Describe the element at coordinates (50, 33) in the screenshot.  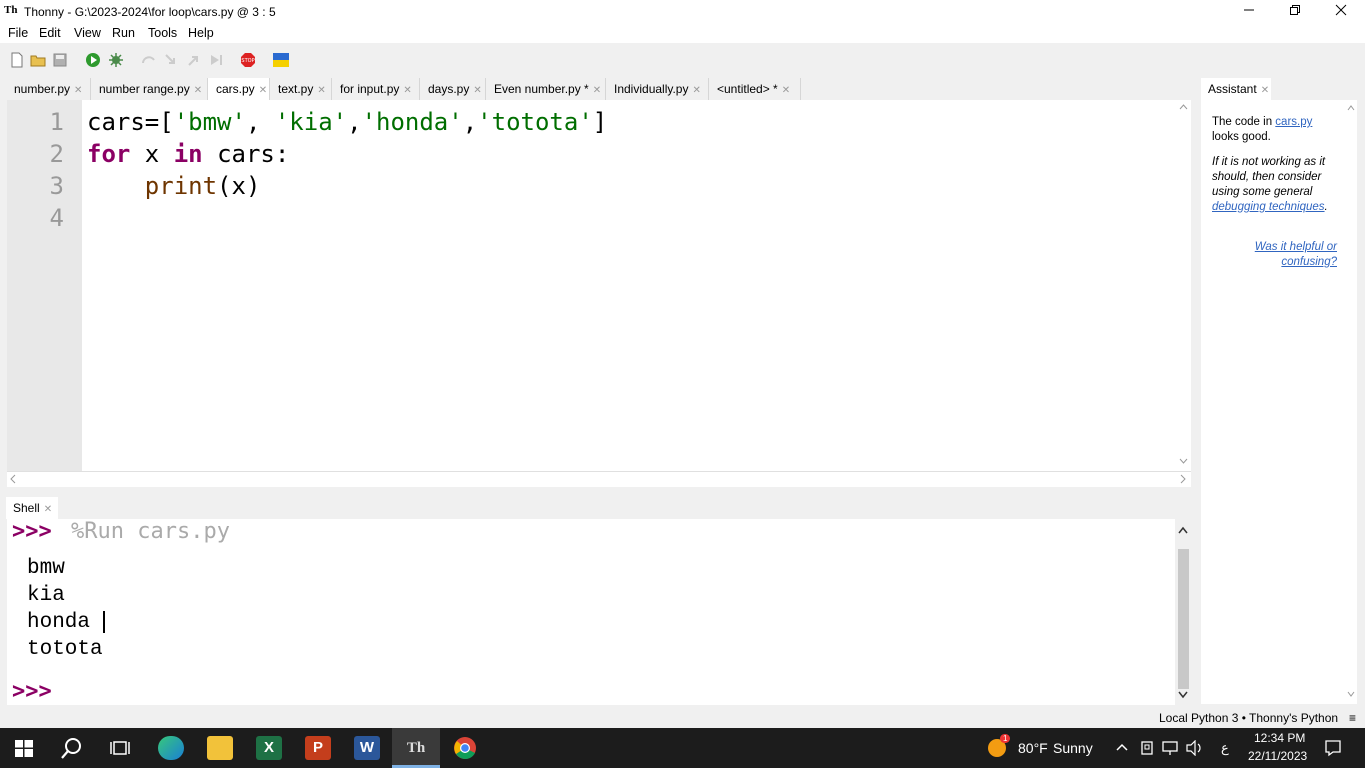
I see `menu-edit: Edit` at that location.